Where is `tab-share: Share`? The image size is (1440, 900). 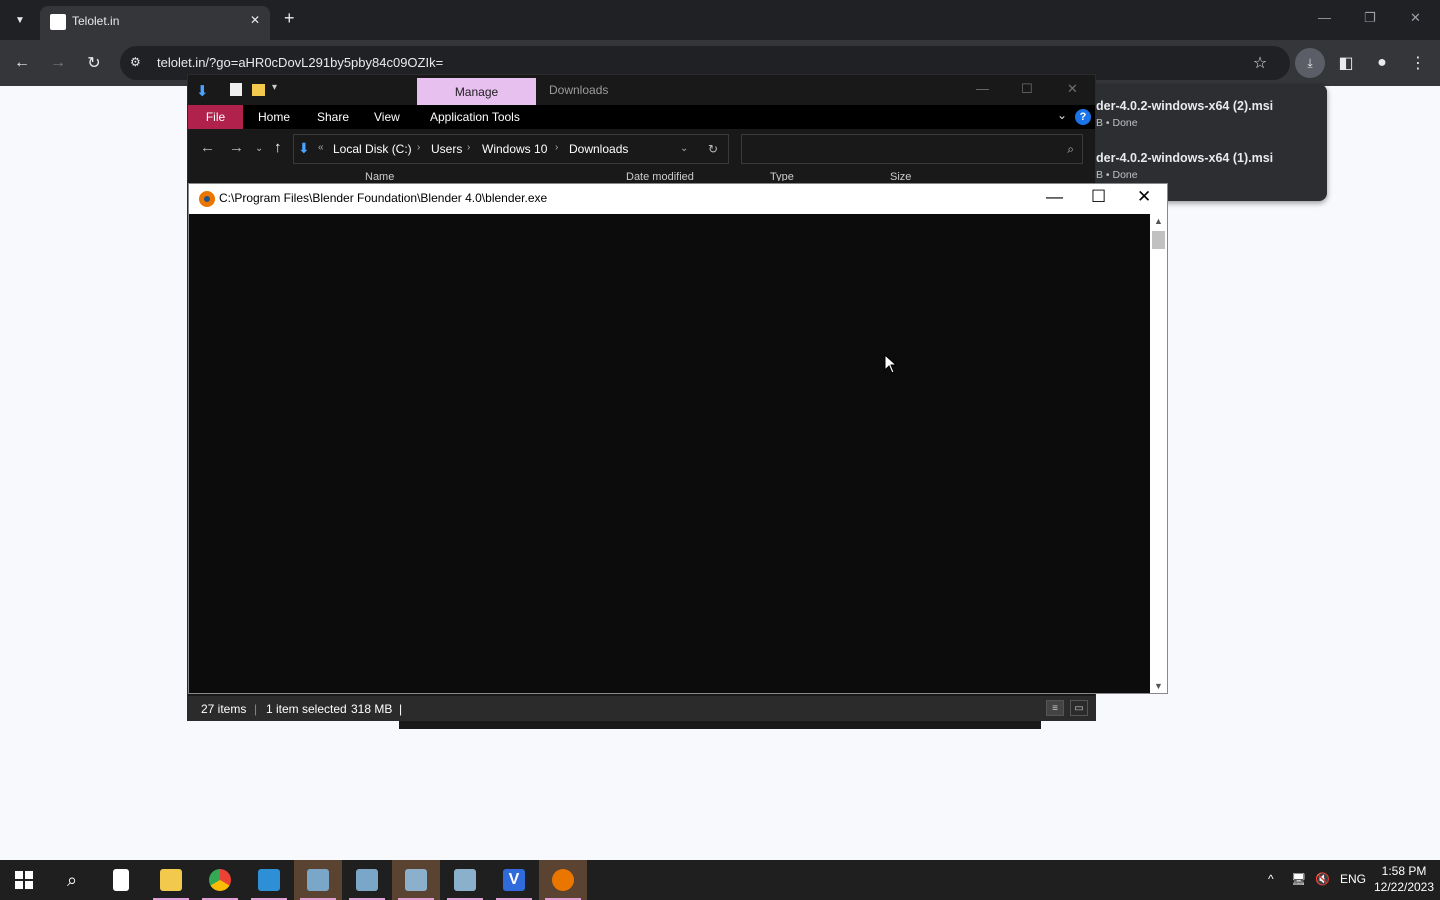 tab-share: Share is located at coordinates (333, 117).